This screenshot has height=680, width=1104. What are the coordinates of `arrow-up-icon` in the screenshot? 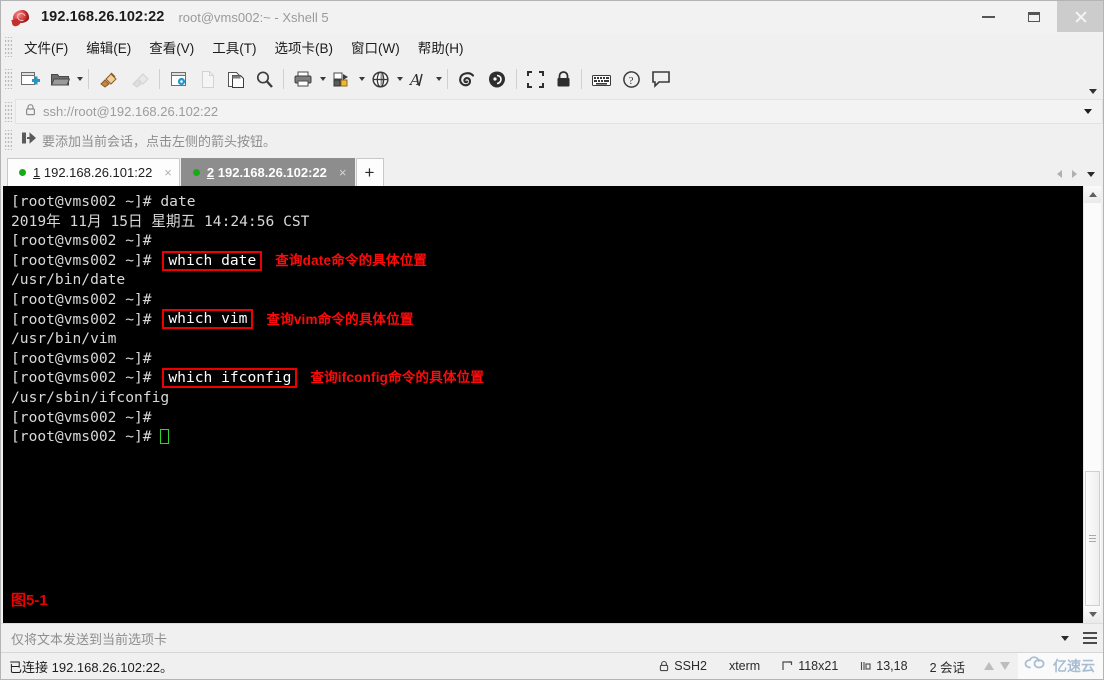 It's located at (989, 666).